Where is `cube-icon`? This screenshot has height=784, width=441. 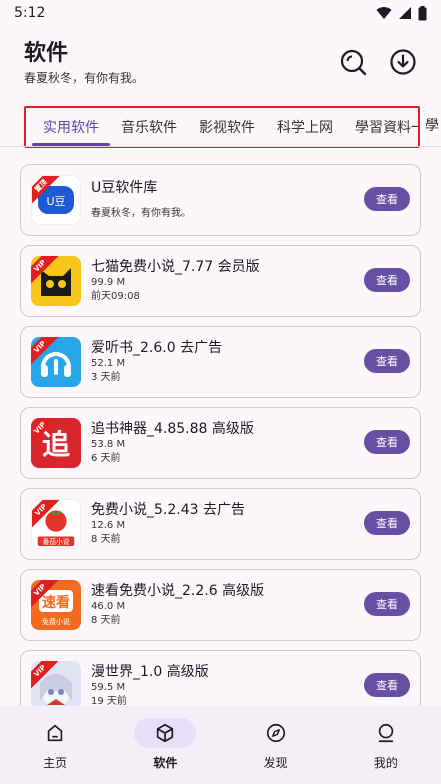 cube-icon is located at coordinates (165, 733).